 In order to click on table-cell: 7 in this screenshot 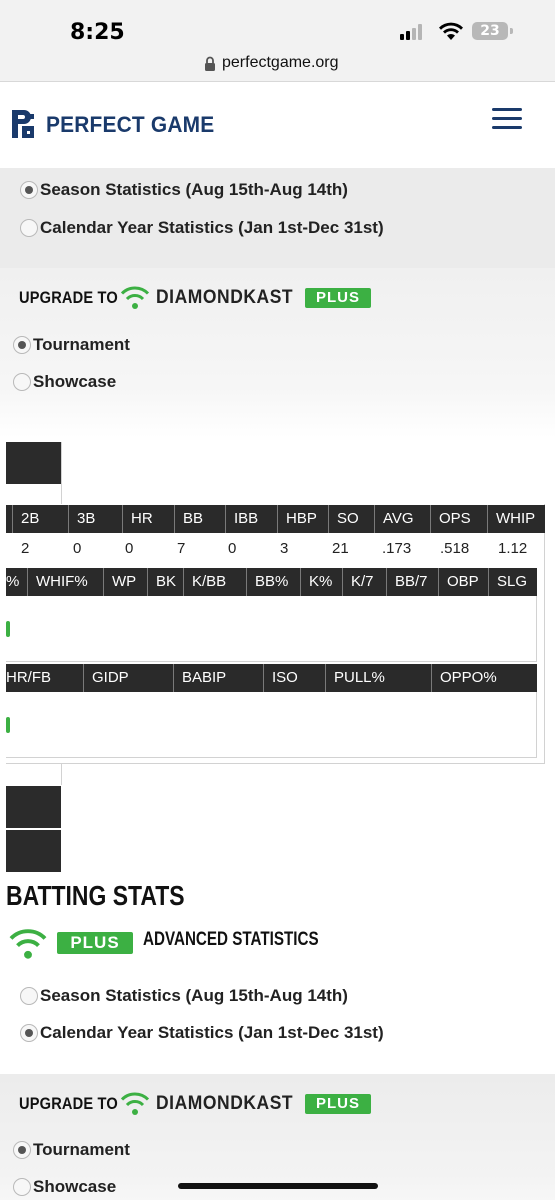, I will do `click(181, 548)`.